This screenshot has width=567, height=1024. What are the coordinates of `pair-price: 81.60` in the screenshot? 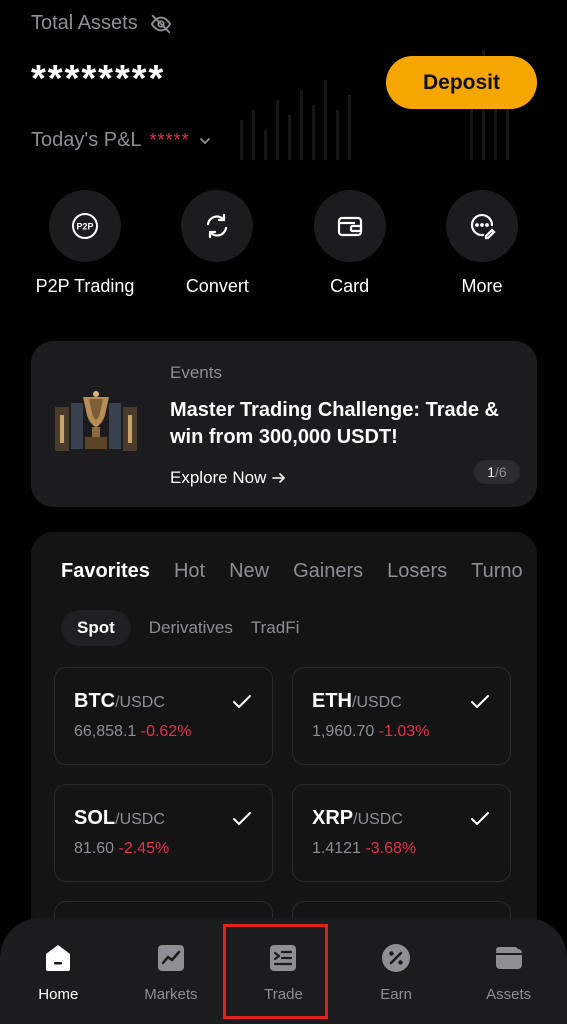 It's located at (94, 848).